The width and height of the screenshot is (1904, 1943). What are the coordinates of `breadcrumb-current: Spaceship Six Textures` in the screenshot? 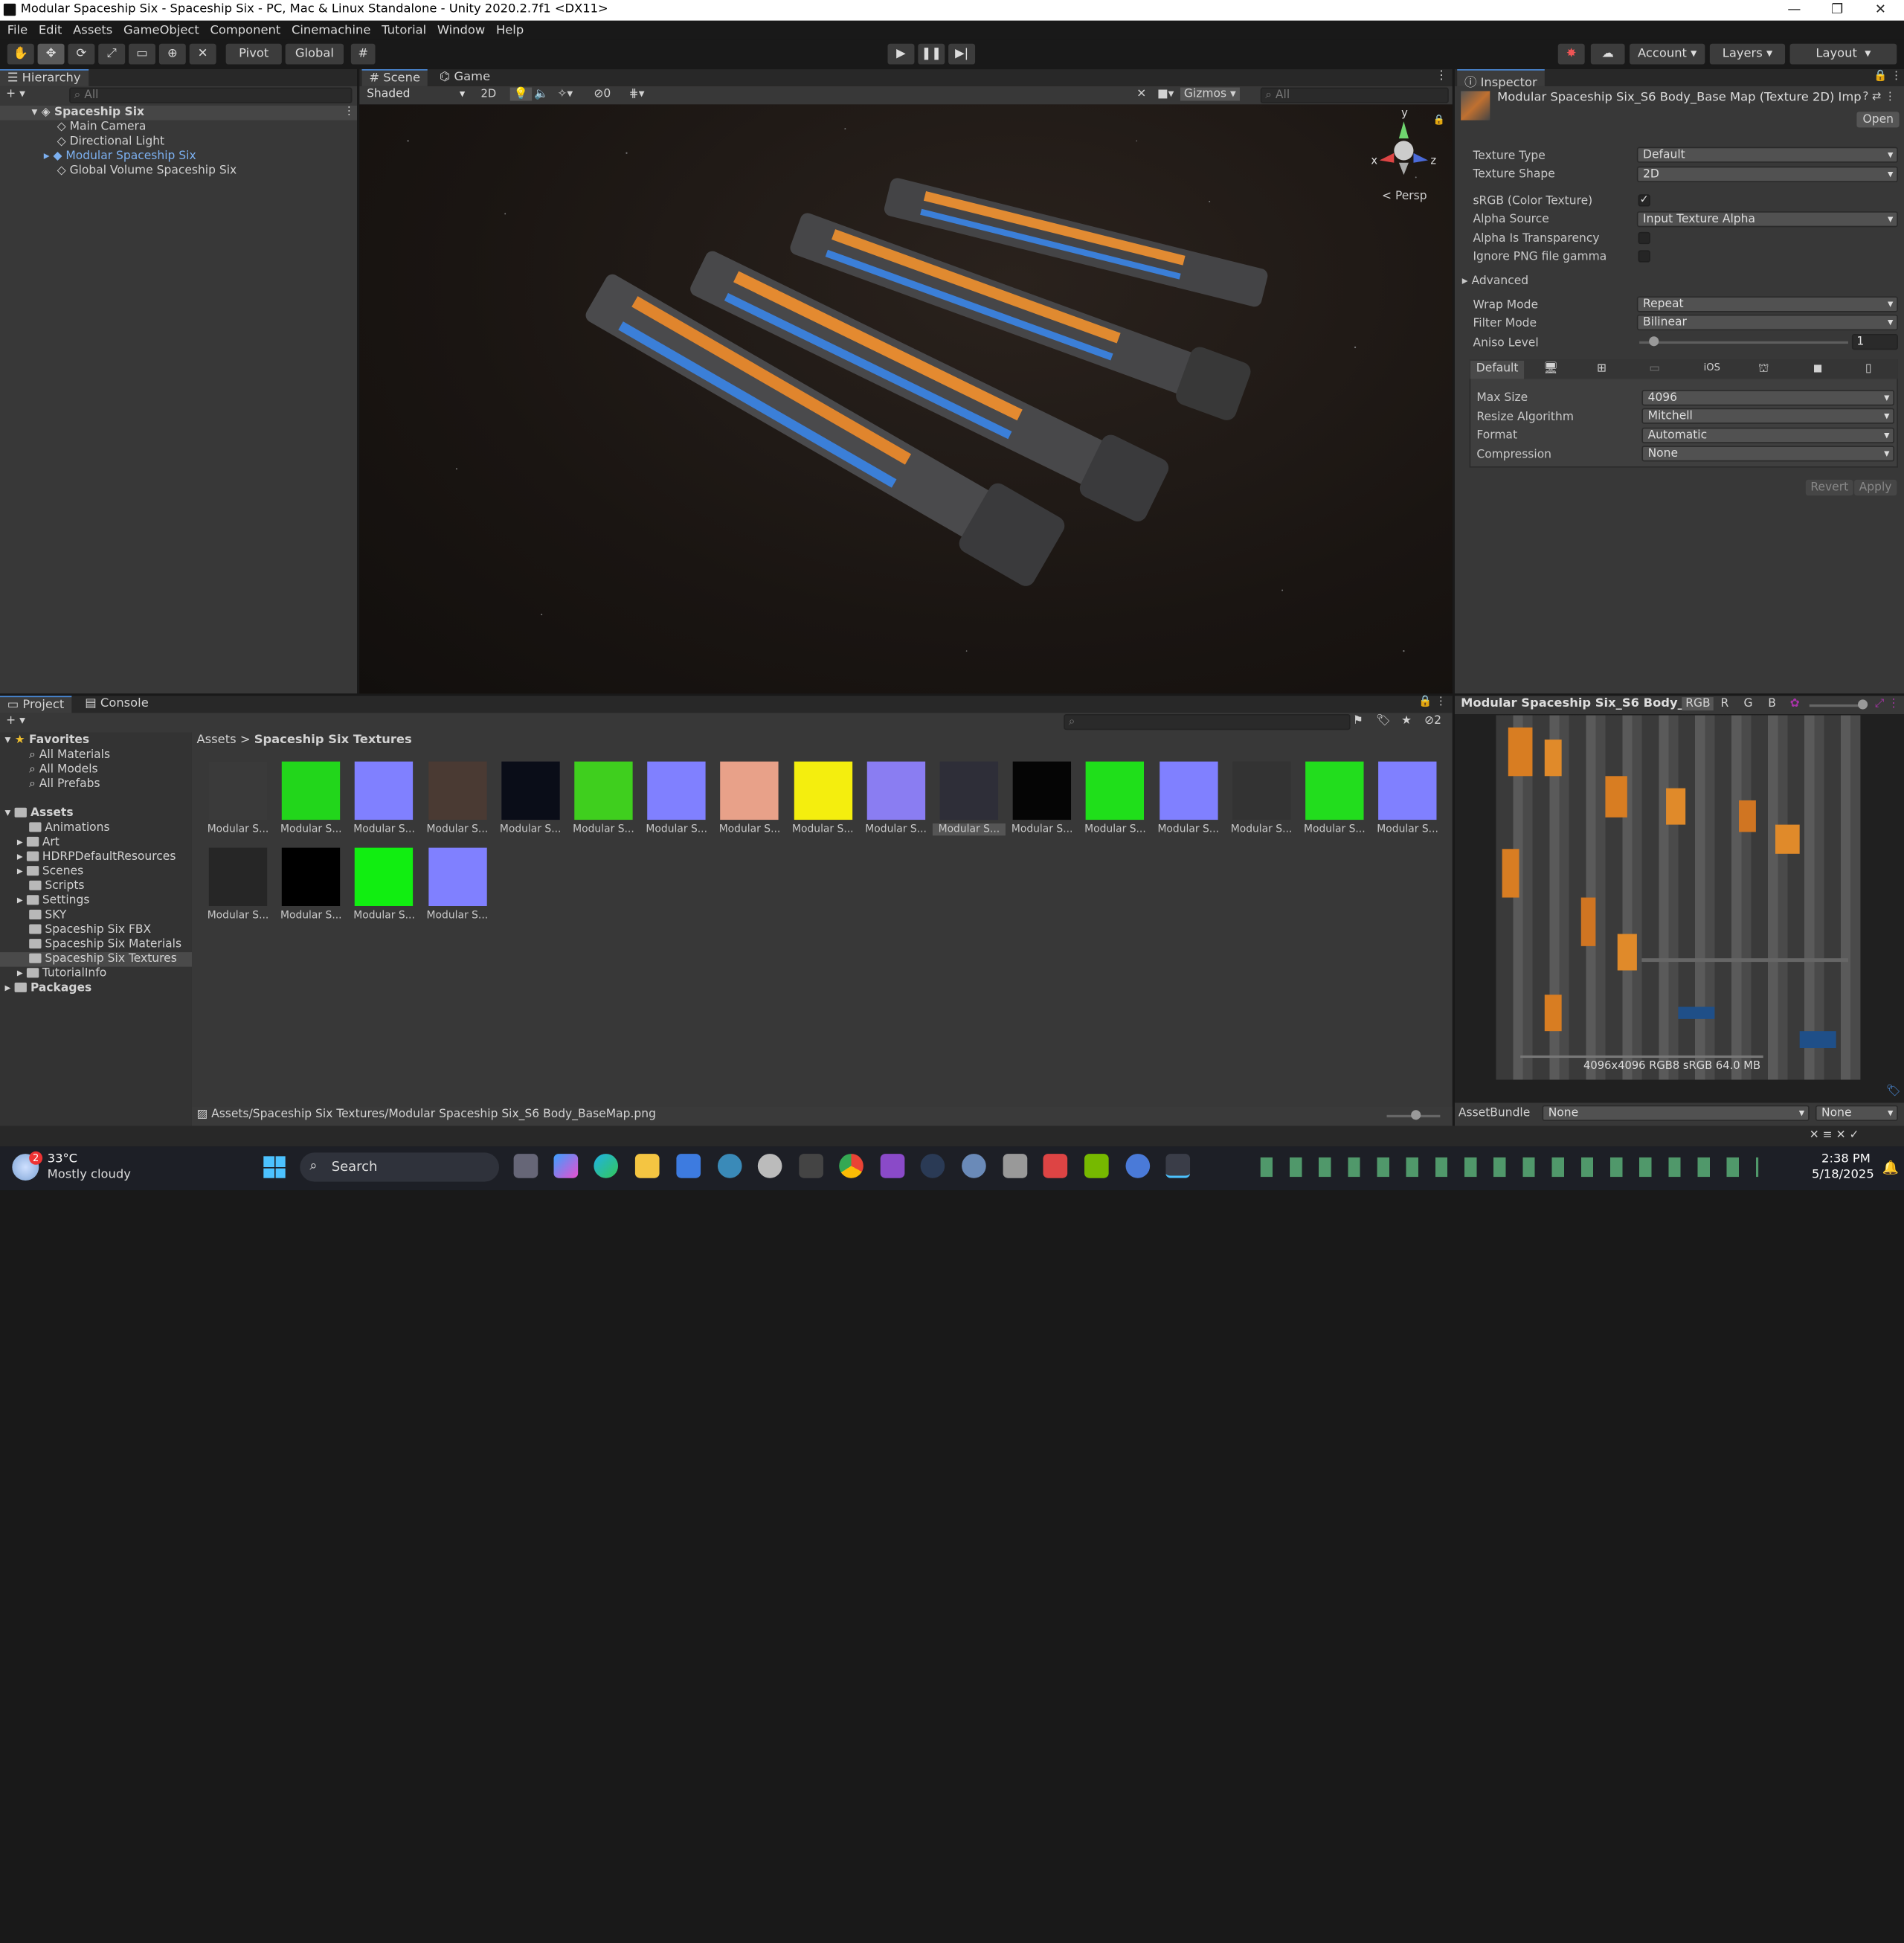 It's located at (333, 740).